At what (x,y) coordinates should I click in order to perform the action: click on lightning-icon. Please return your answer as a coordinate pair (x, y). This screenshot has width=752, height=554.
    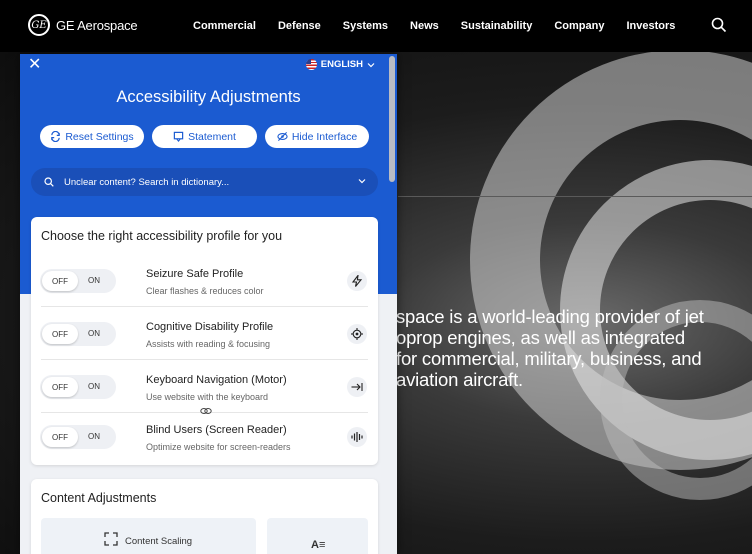
    Looking at the image, I should click on (357, 281).